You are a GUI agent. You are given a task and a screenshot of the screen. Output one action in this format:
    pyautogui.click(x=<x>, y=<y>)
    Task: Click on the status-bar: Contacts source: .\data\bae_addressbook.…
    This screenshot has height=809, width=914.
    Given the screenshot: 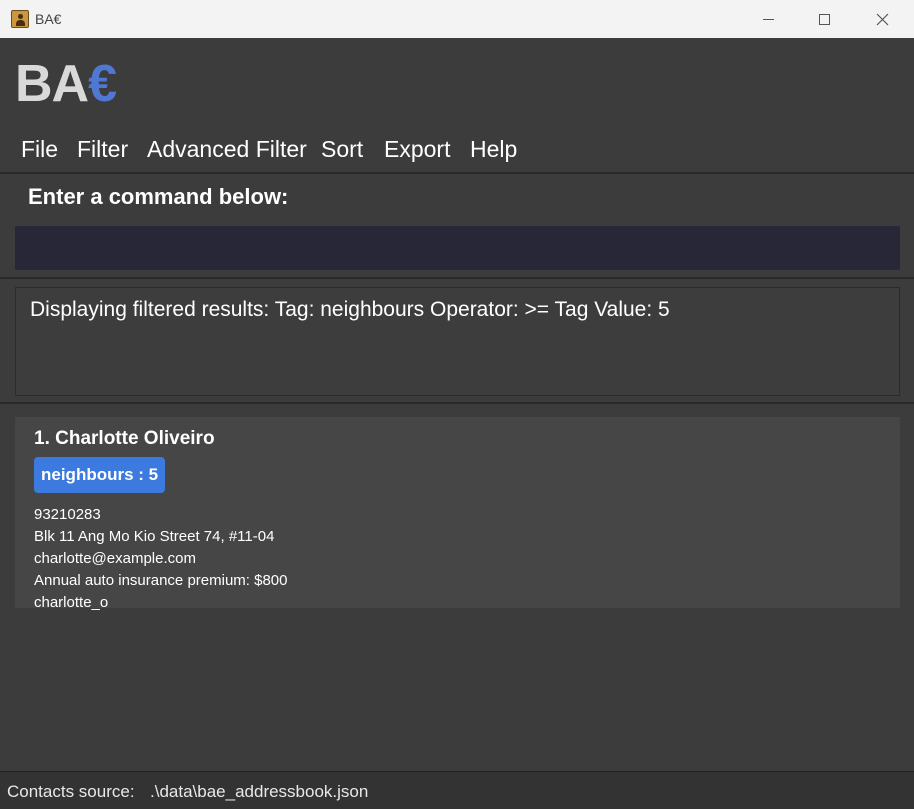 What is the action you would take?
    pyautogui.click(x=457, y=790)
    